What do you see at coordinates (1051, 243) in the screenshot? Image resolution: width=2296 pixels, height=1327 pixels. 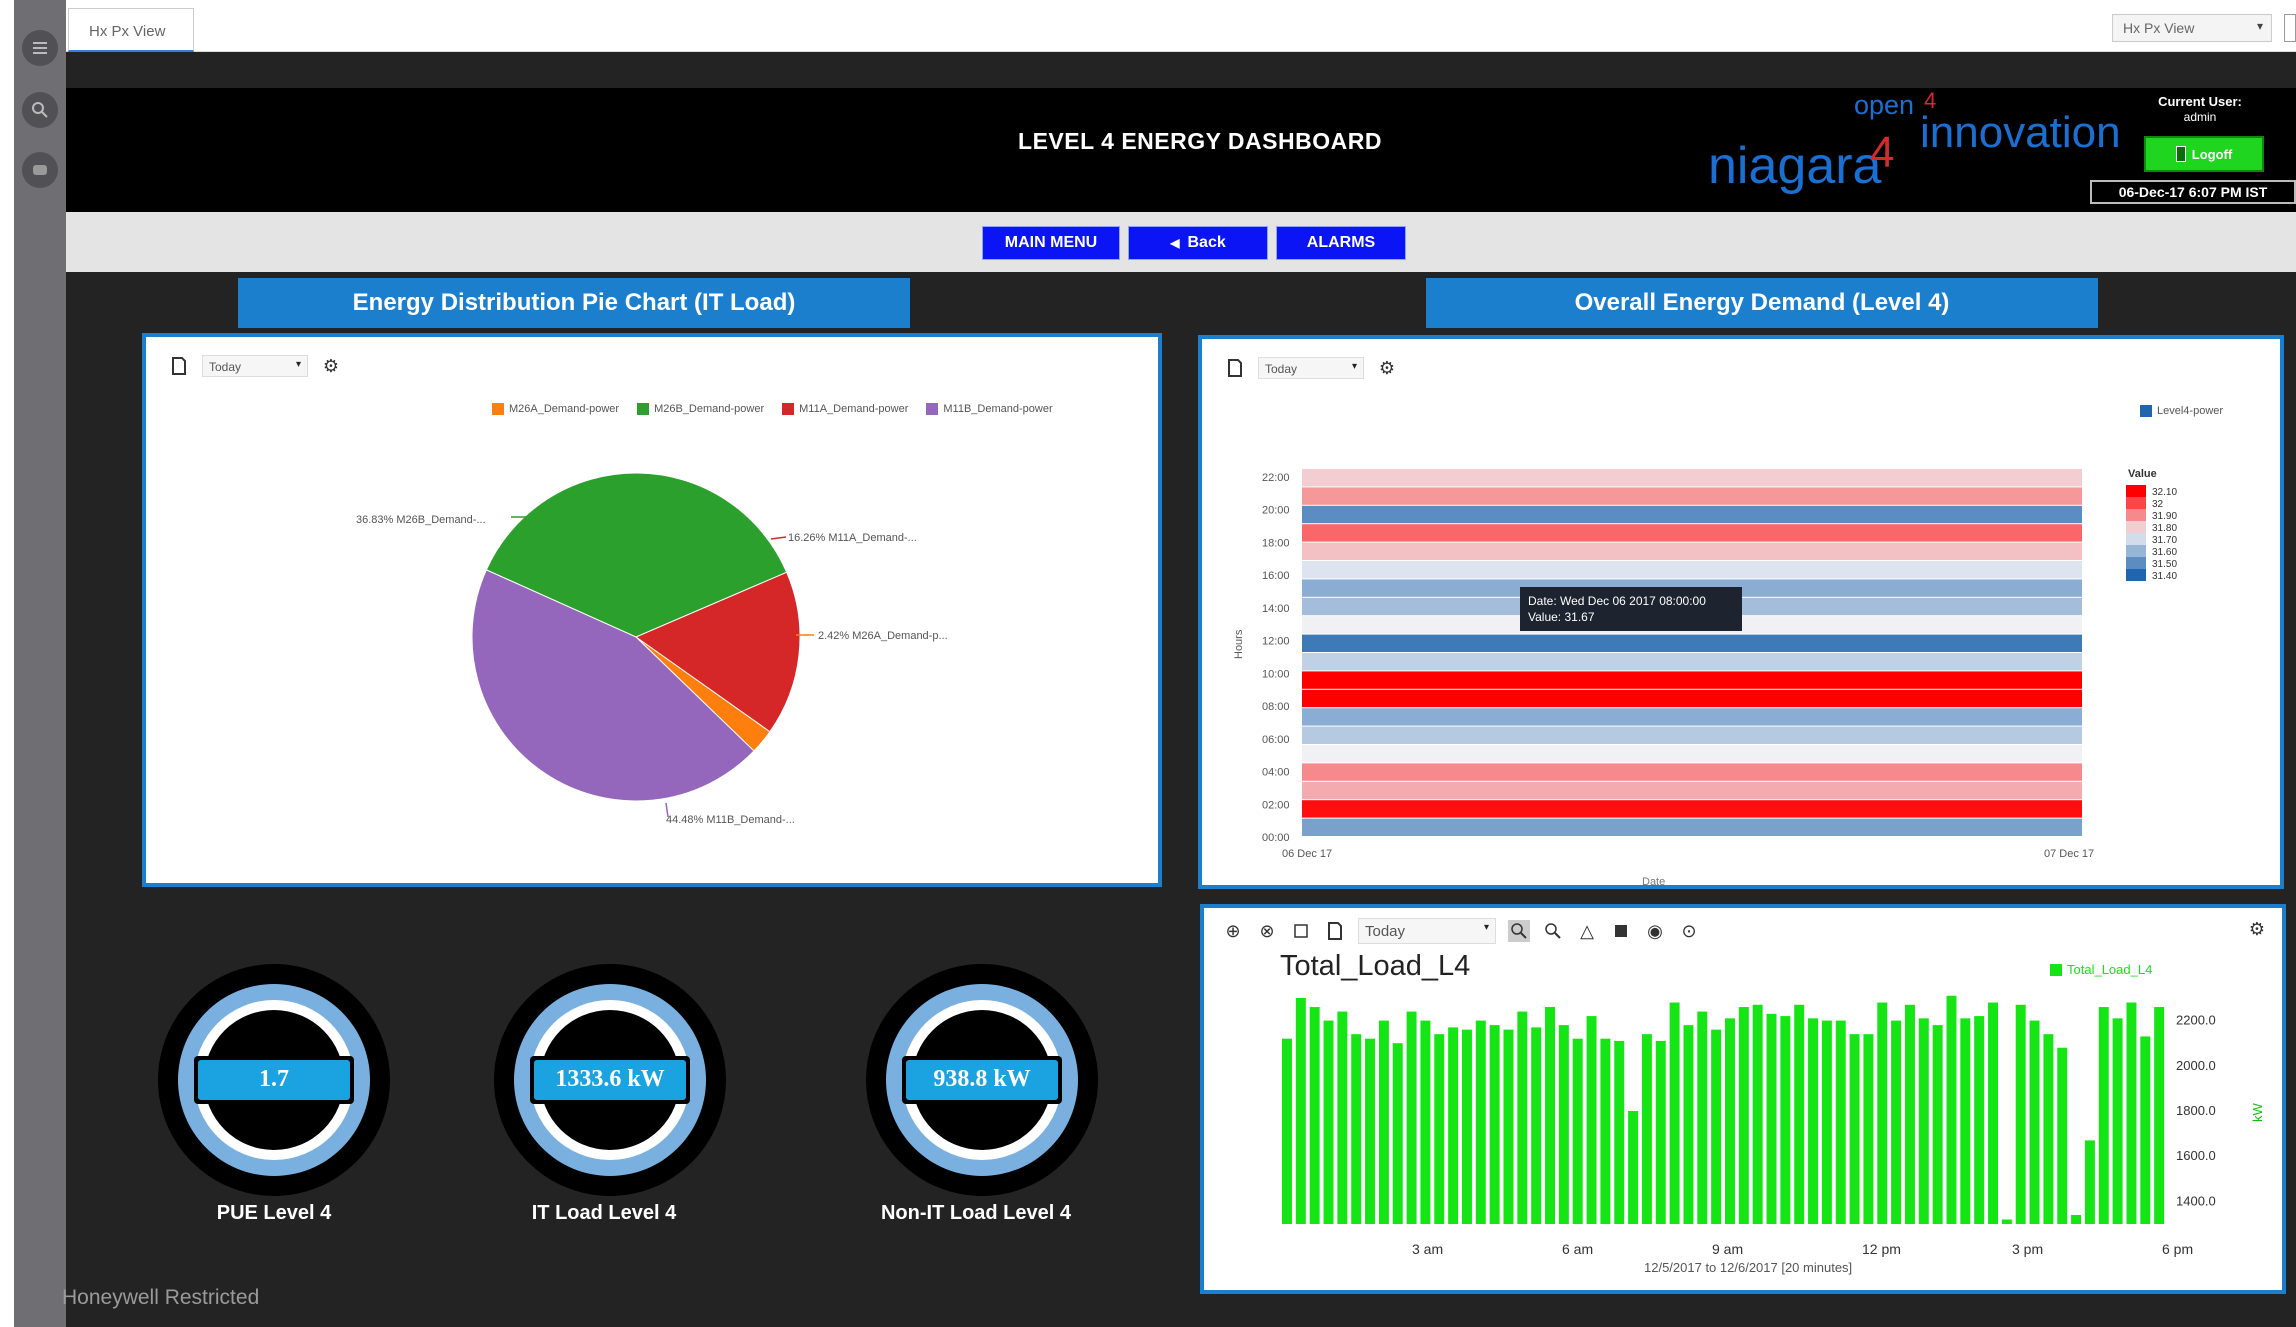 I see `main-menu-button: MAIN MENU` at bounding box center [1051, 243].